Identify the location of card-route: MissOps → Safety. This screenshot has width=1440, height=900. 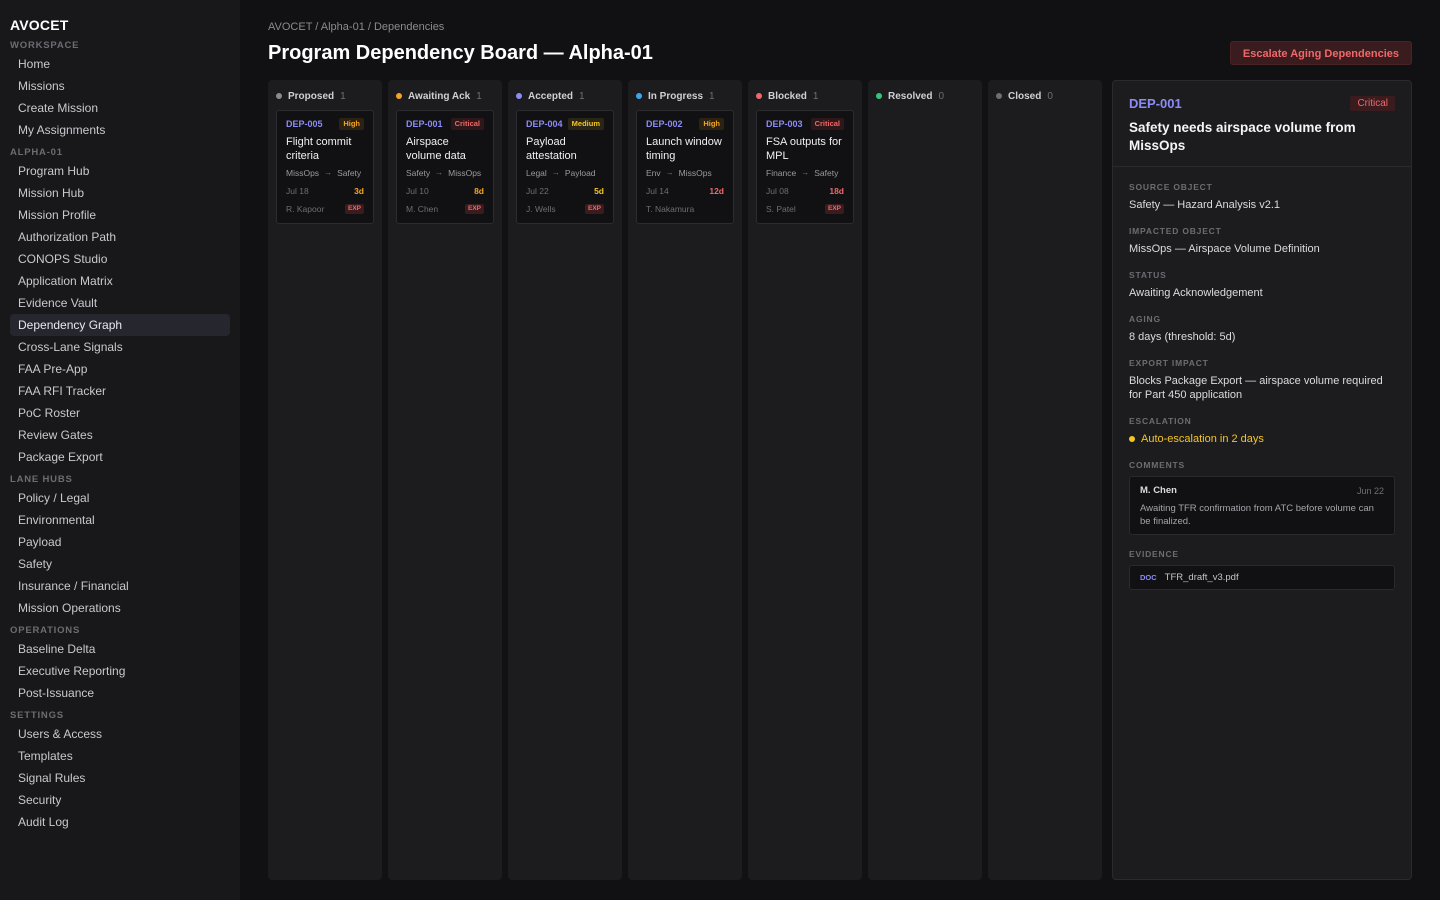
(325, 173).